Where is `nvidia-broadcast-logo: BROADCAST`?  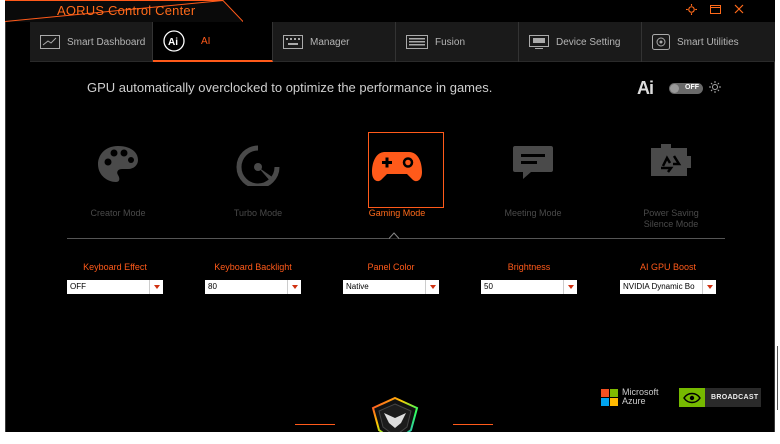 nvidia-broadcast-logo: BROADCAST is located at coordinates (720, 397).